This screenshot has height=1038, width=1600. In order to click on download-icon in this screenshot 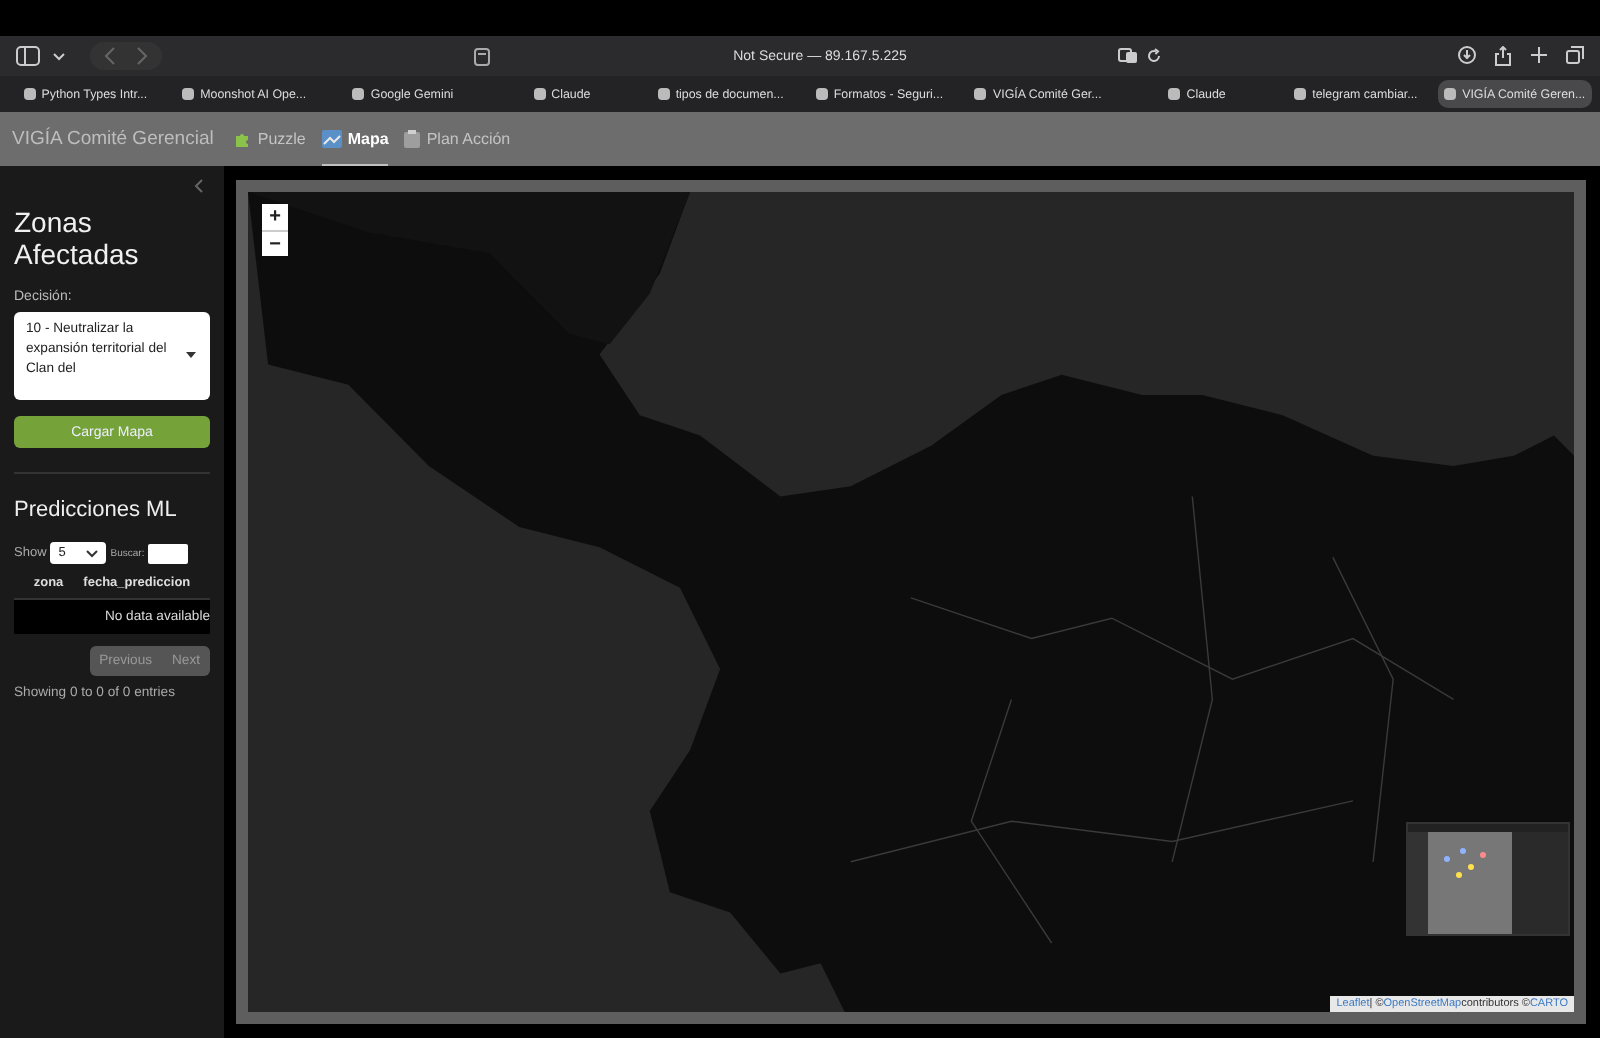, I will do `click(1467, 55)`.